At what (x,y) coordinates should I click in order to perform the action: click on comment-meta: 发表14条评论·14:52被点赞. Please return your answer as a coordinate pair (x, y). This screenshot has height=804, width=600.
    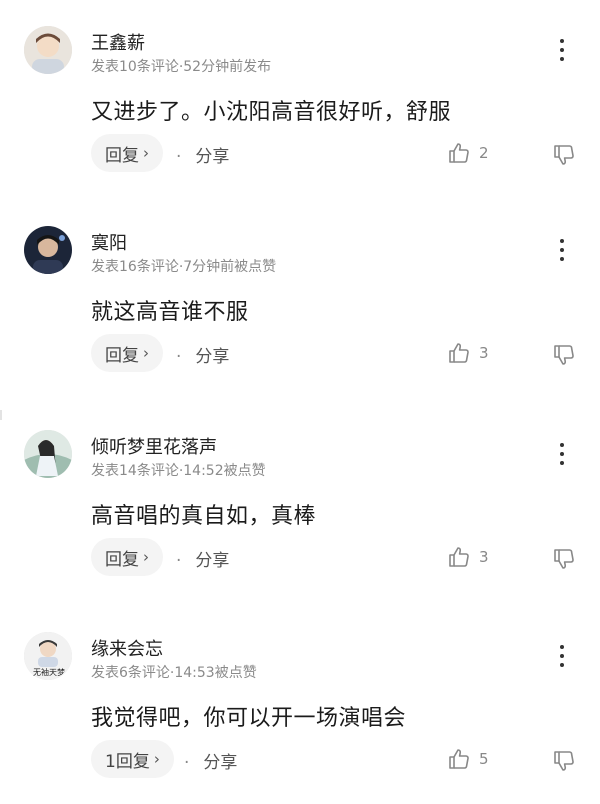
    Looking at the image, I should click on (178, 471).